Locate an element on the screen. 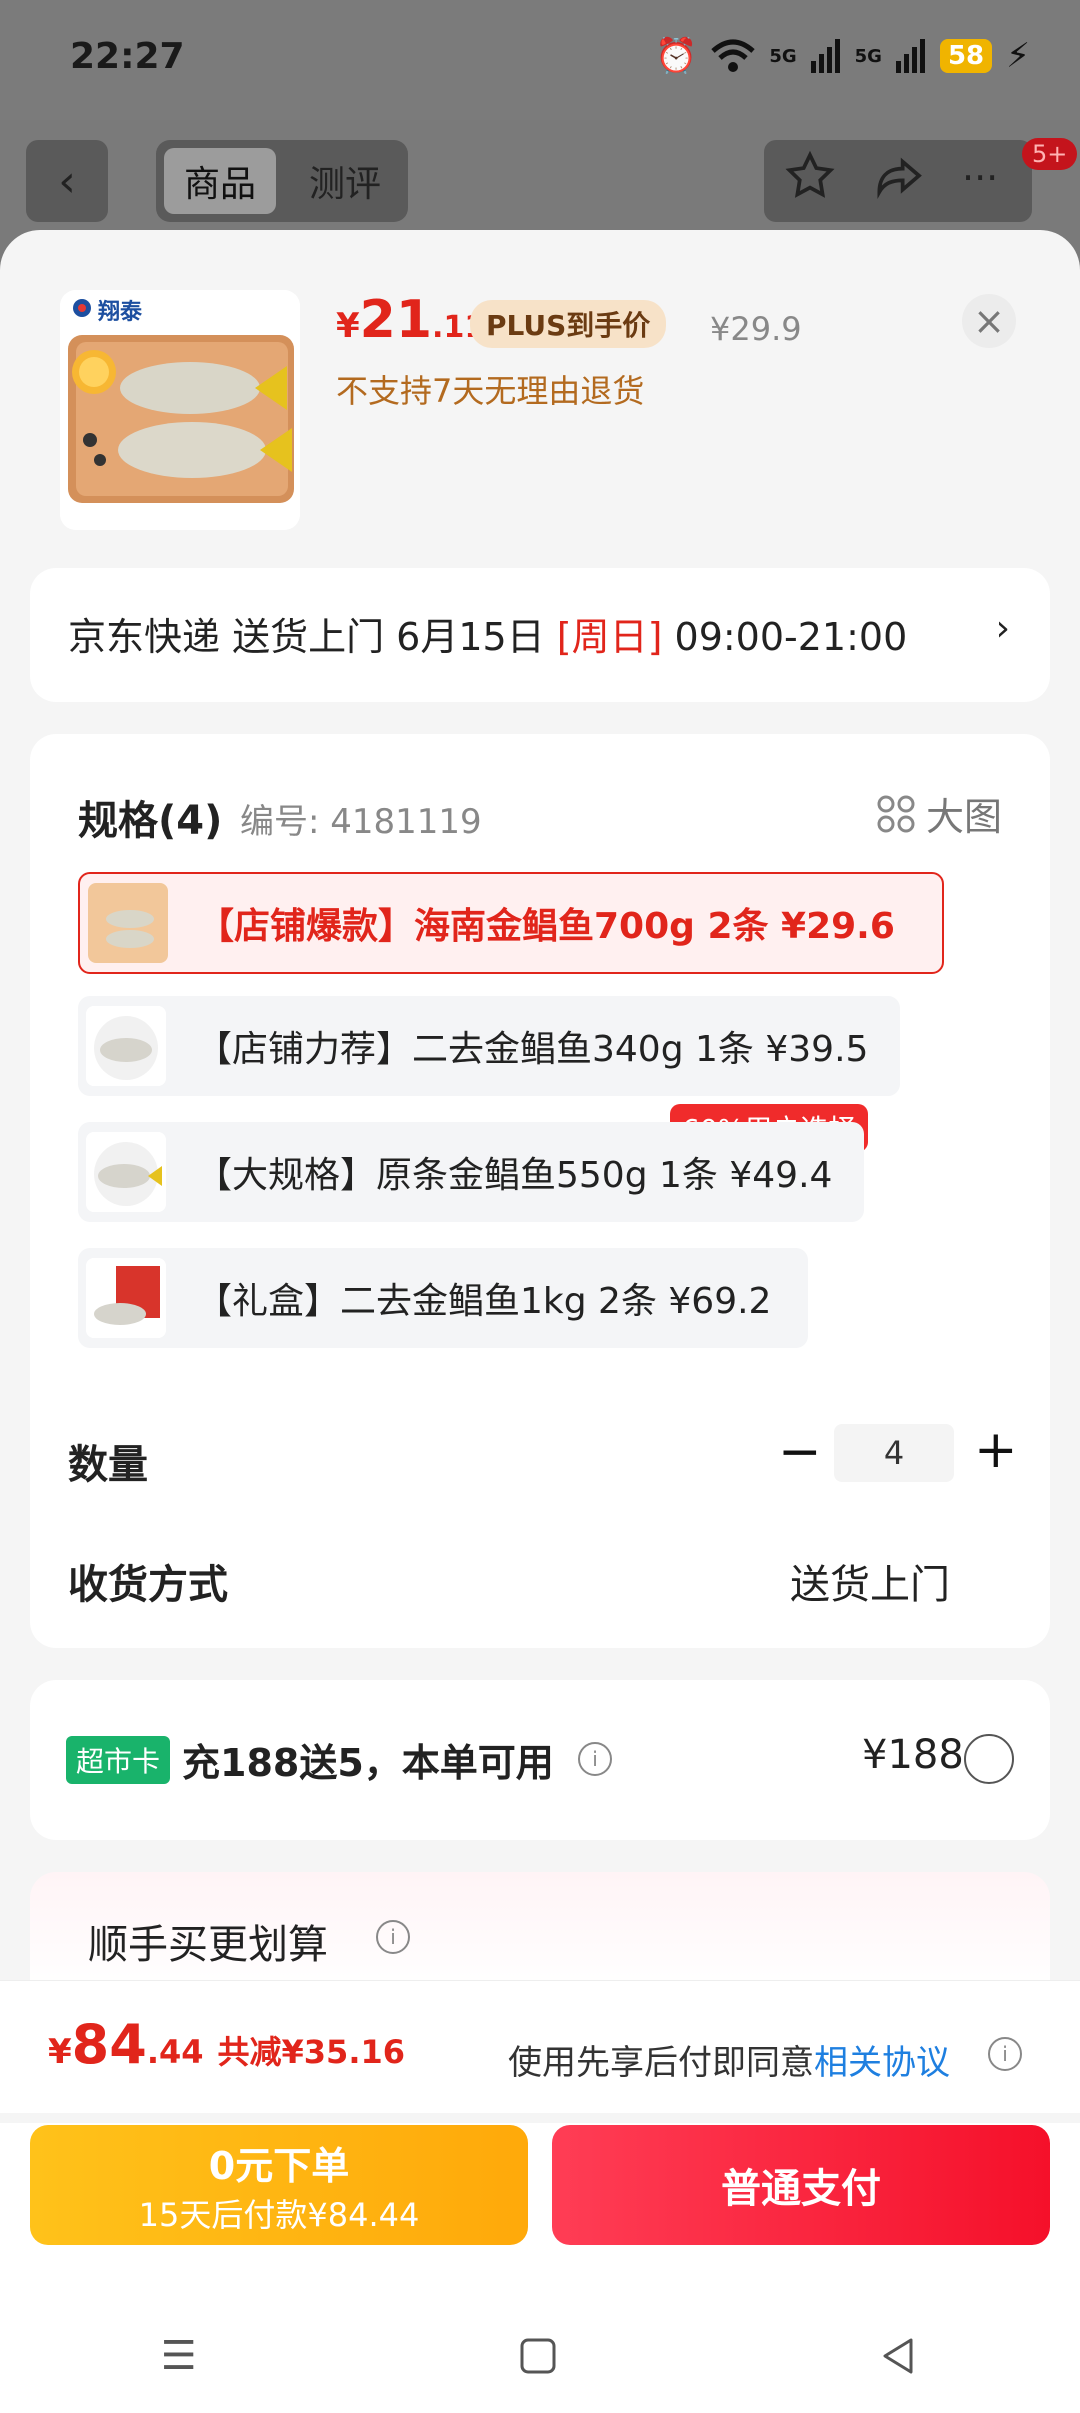 This screenshot has width=1080, height=2413. battery-level: 58 is located at coordinates (966, 56).